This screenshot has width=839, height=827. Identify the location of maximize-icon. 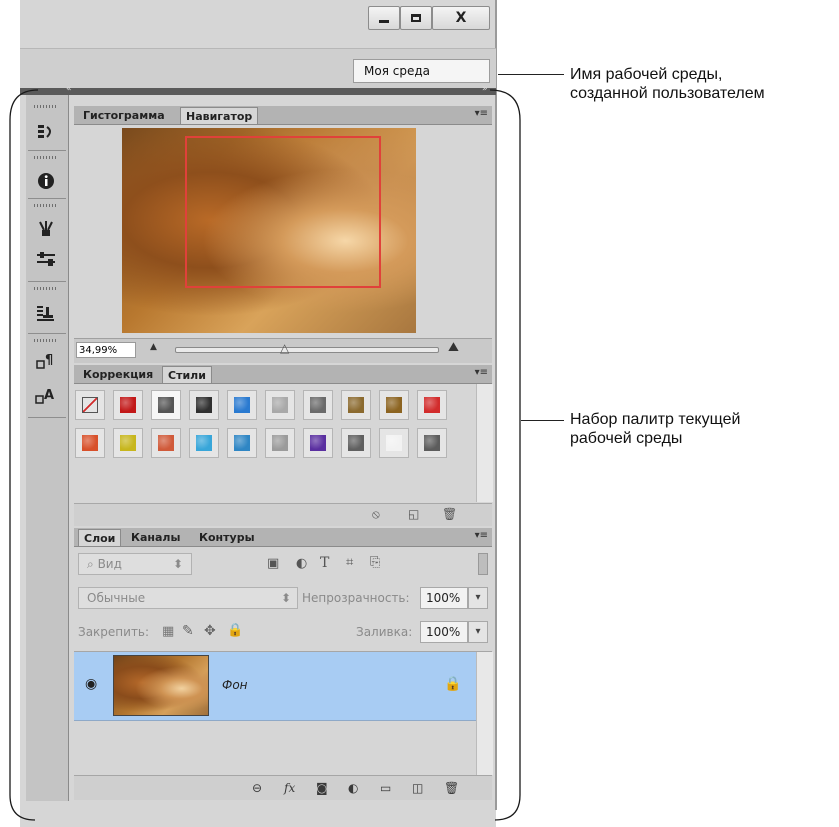
(416, 18).